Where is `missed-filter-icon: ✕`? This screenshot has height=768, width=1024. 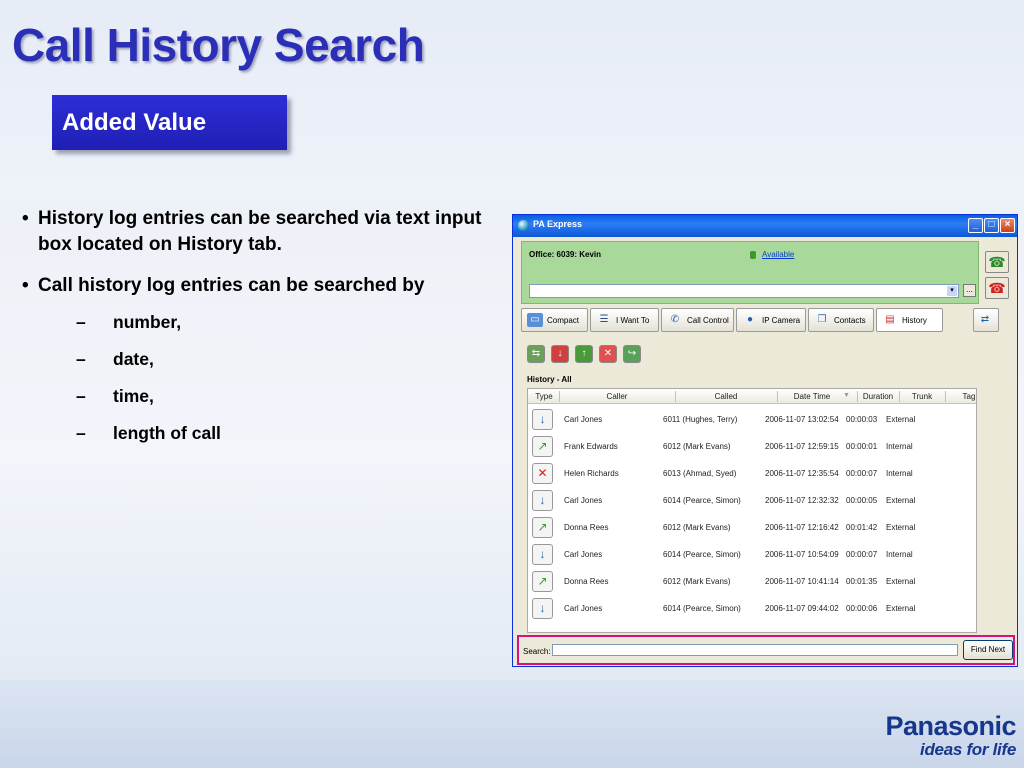
missed-filter-icon: ✕ is located at coordinates (608, 354).